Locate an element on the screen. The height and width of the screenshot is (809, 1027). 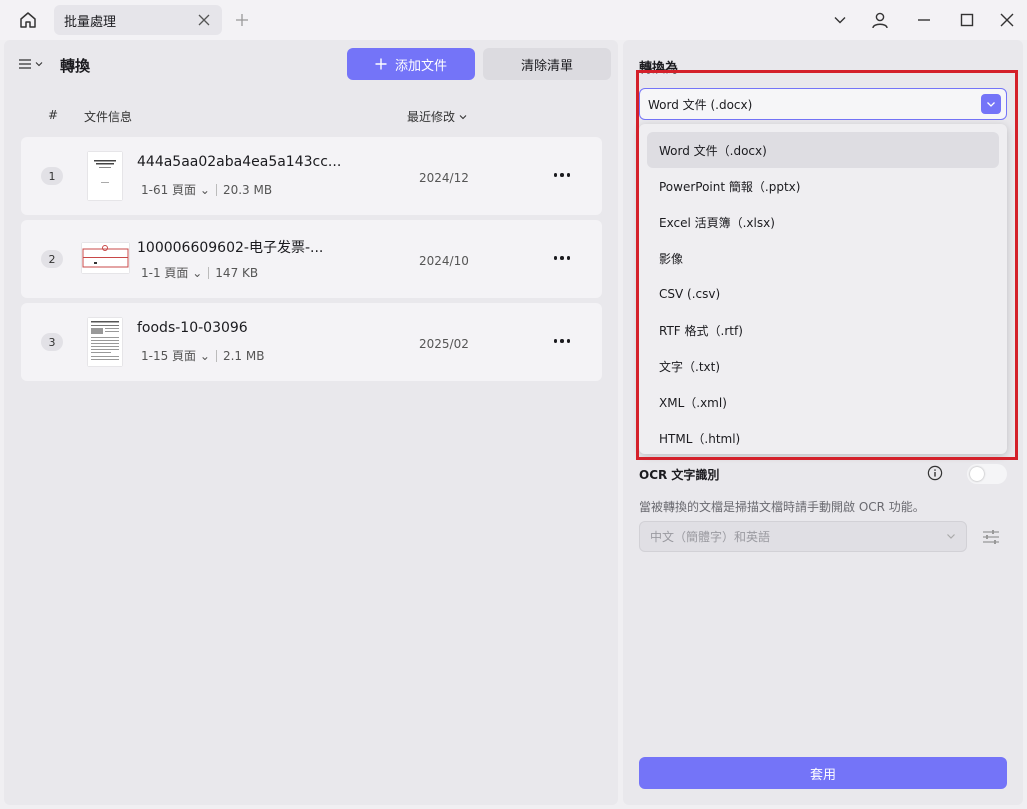
file-date: 2025/02 is located at coordinates (444, 344).